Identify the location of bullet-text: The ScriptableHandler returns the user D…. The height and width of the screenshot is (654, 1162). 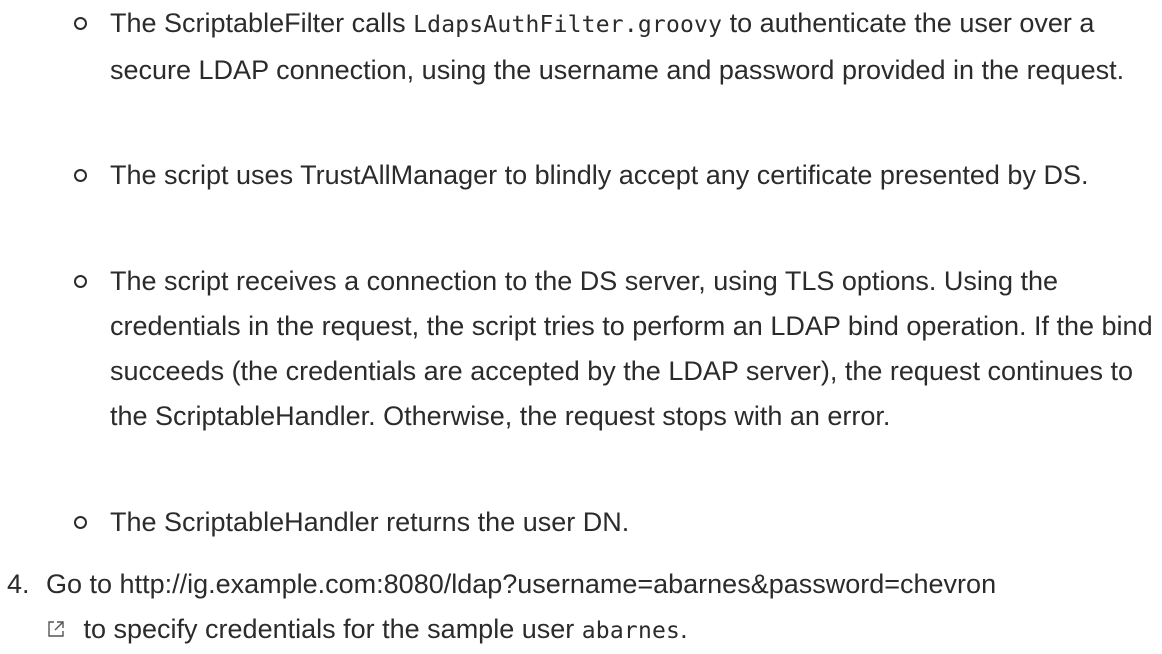
(370, 522).